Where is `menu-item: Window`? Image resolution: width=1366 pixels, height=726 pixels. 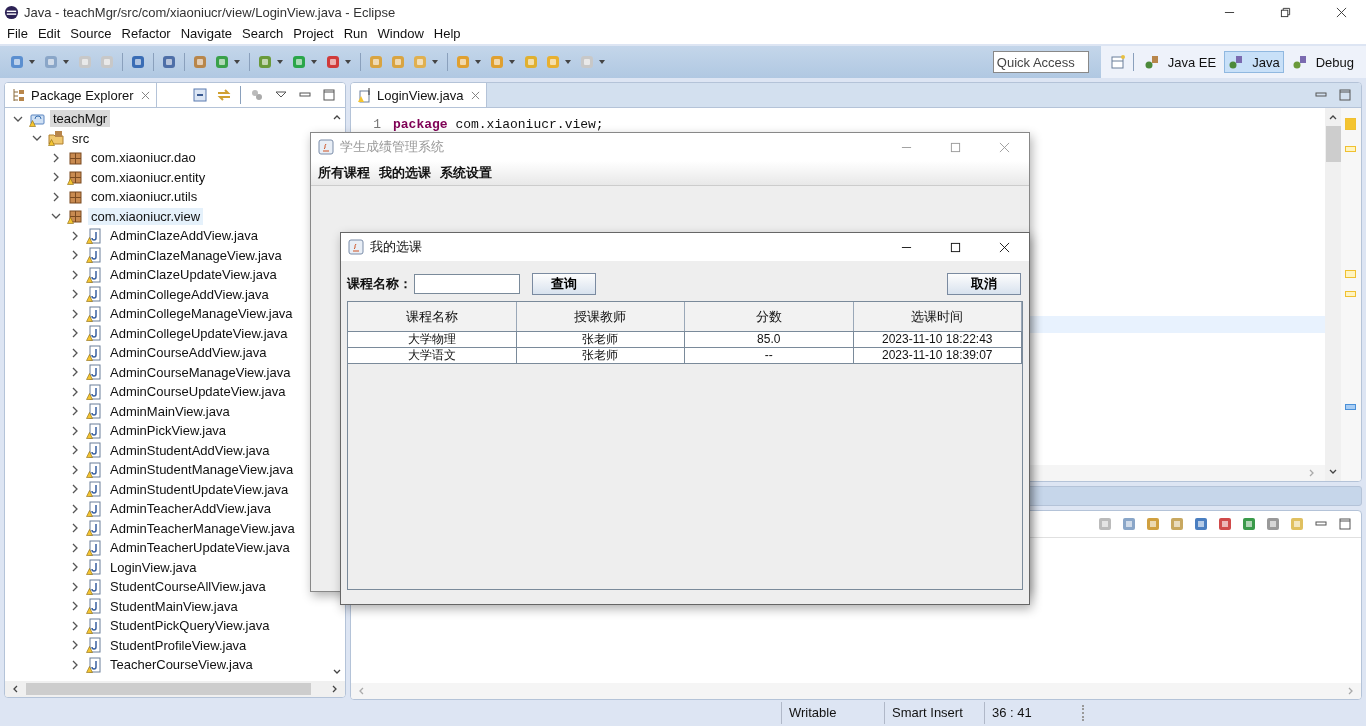 menu-item: Window is located at coordinates (400, 34).